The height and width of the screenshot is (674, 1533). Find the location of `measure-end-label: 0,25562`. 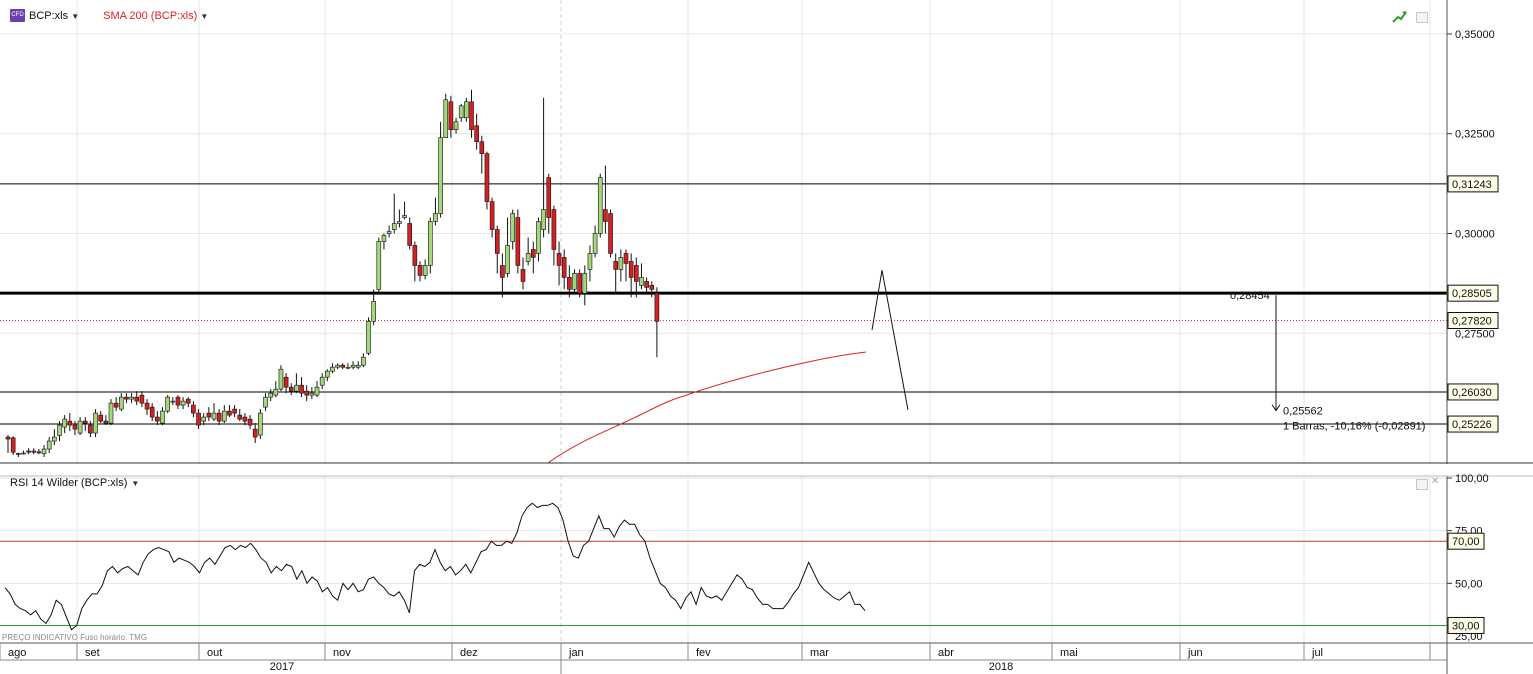

measure-end-label: 0,25562 is located at coordinates (1303, 412).